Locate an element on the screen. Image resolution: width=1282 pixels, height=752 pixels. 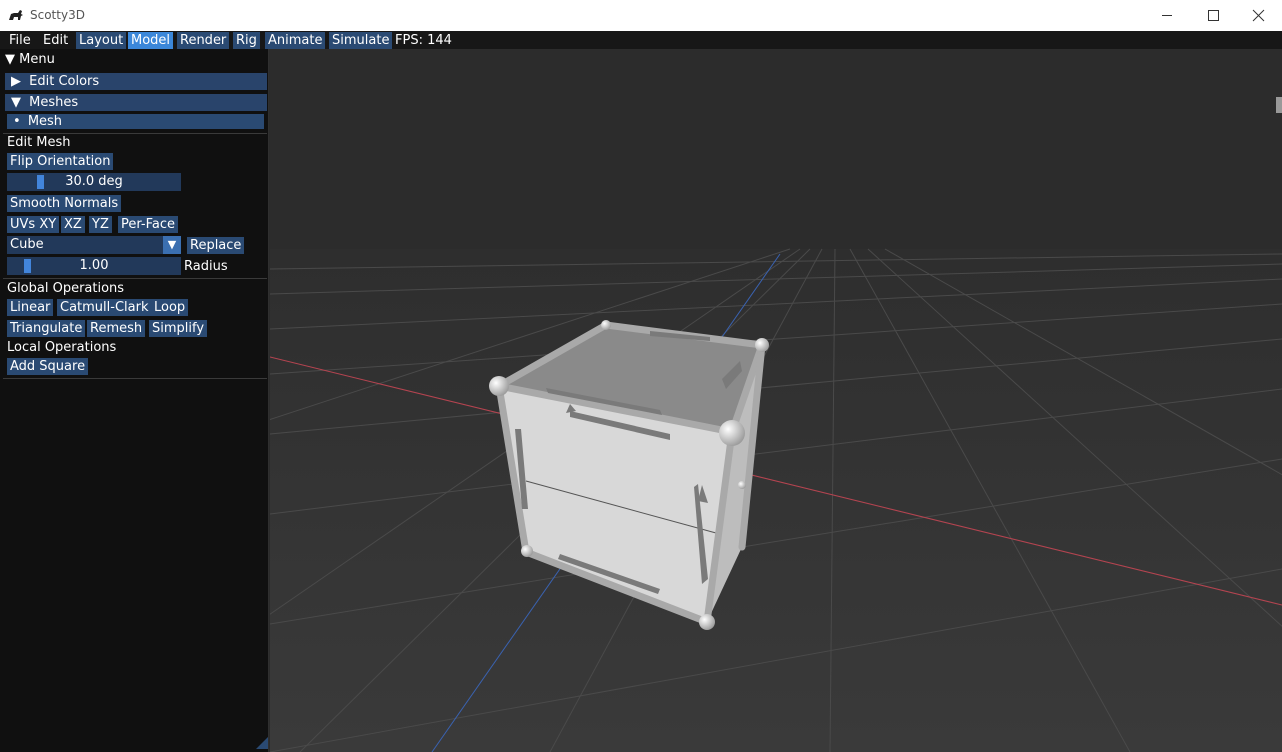
menu-file: File is located at coordinates (20, 40).